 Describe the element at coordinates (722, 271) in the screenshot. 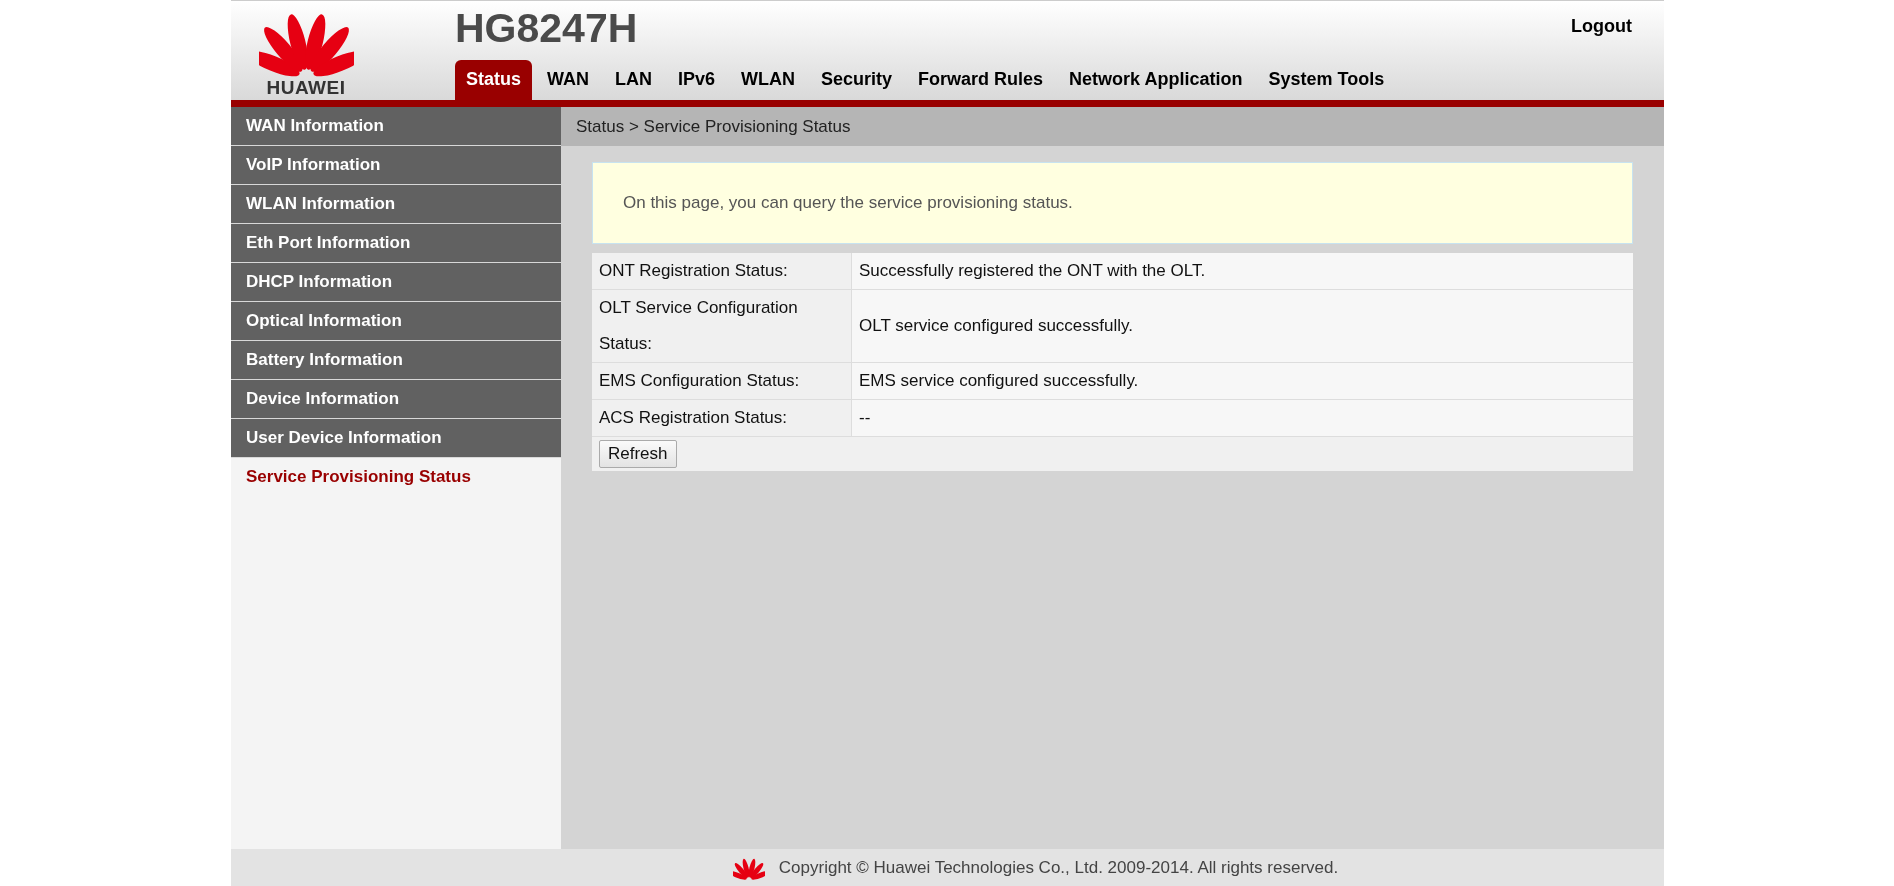

I see `table-cell: ONT Registration Status:` at that location.